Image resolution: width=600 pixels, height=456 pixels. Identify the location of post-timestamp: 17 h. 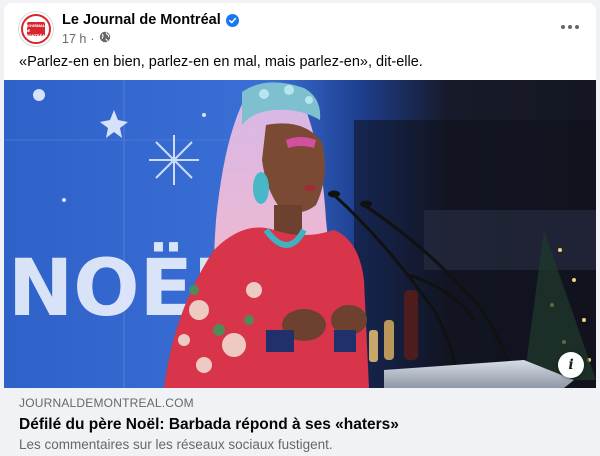
(74, 39).